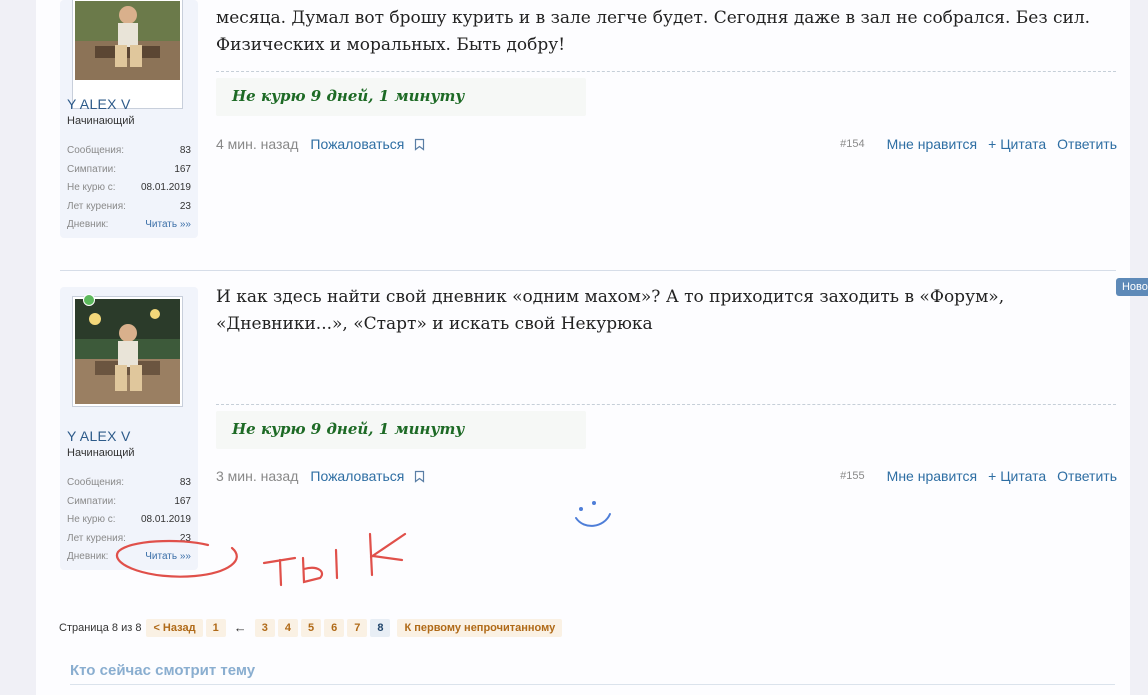 This screenshot has width=1148, height=695. What do you see at coordinates (163, 670) in the screenshot?
I see `viewing-section-title: Кто сейчас смотрит тему` at bounding box center [163, 670].